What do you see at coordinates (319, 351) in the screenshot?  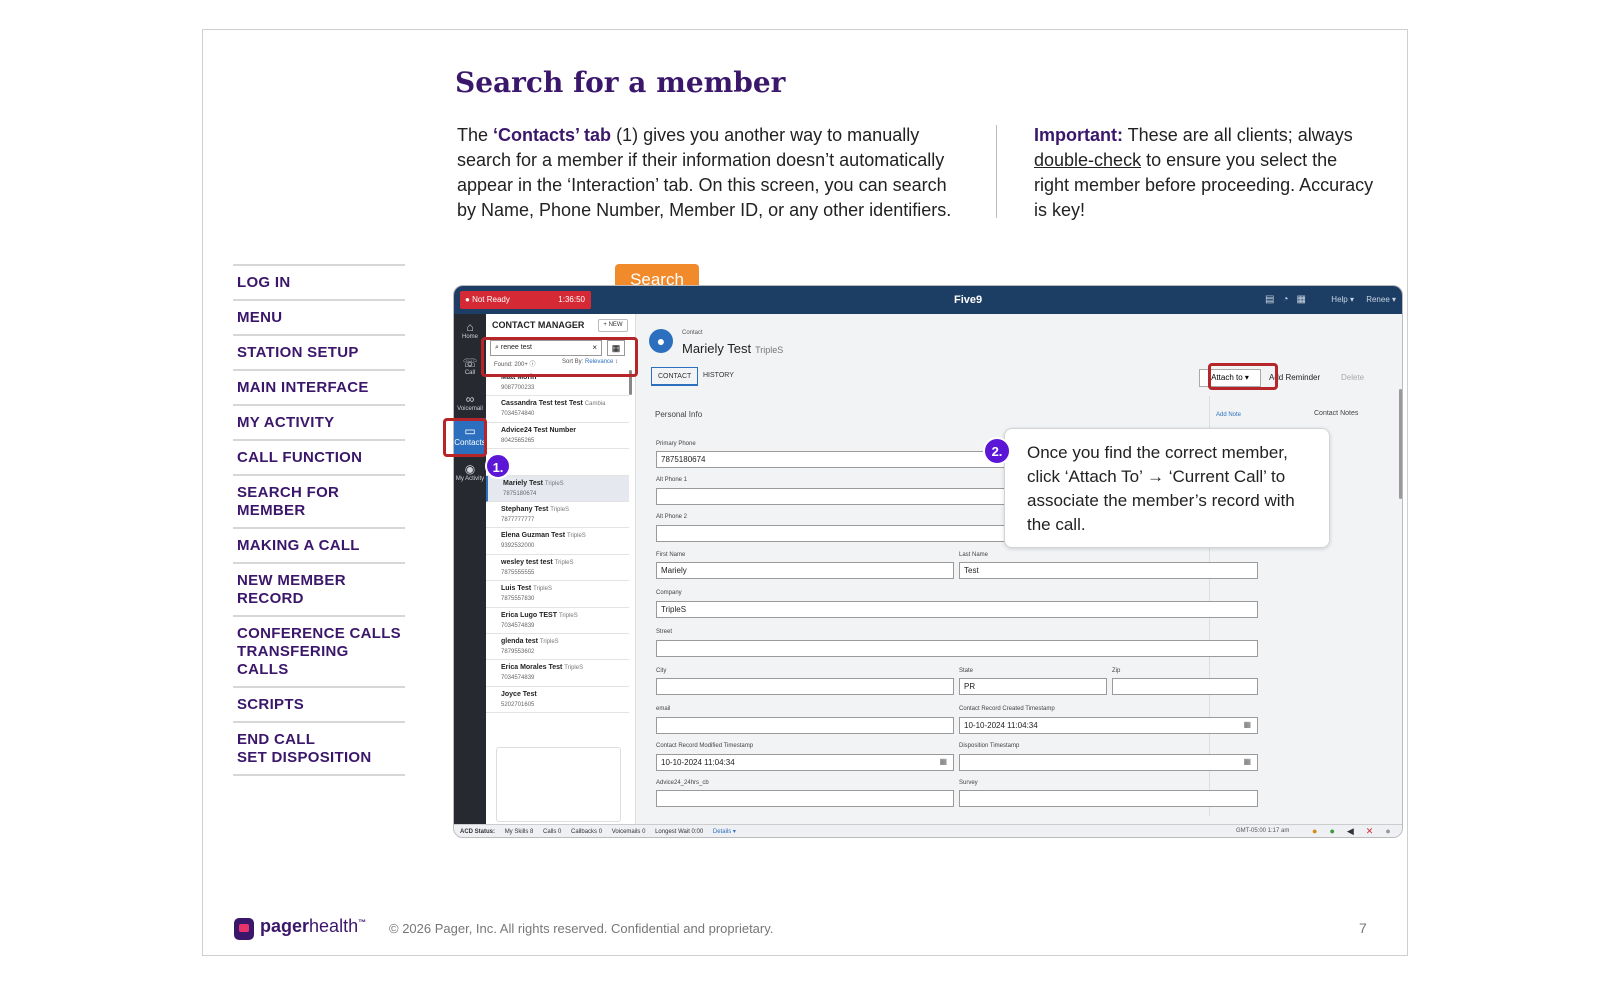 I see `nav-item: STATION SETUP` at bounding box center [319, 351].